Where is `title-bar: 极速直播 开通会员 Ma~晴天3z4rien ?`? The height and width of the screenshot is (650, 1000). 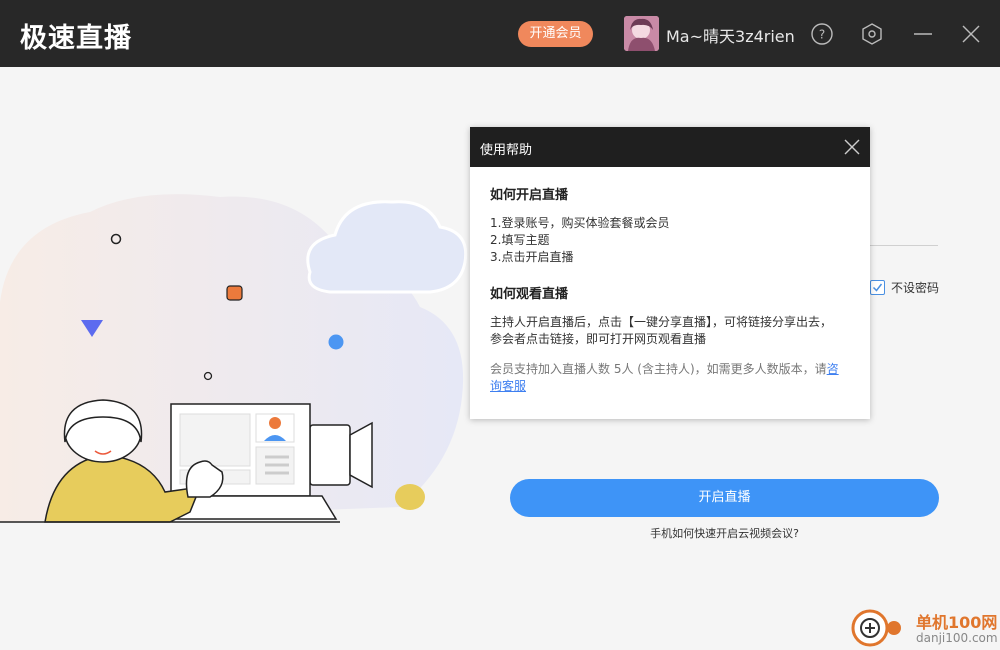
title-bar: 极速直播 开通会员 Ma~晴天3z4rien ? is located at coordinates (500, 33).